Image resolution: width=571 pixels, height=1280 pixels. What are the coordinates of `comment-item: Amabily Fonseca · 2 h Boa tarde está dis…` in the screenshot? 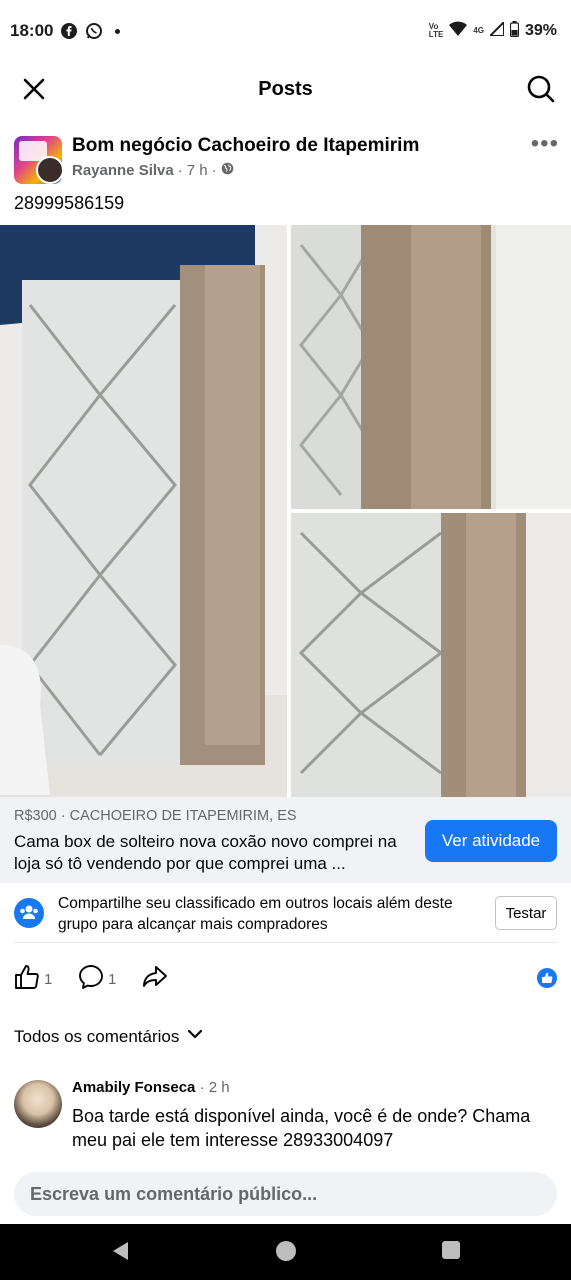 It's located at (285, 1118).